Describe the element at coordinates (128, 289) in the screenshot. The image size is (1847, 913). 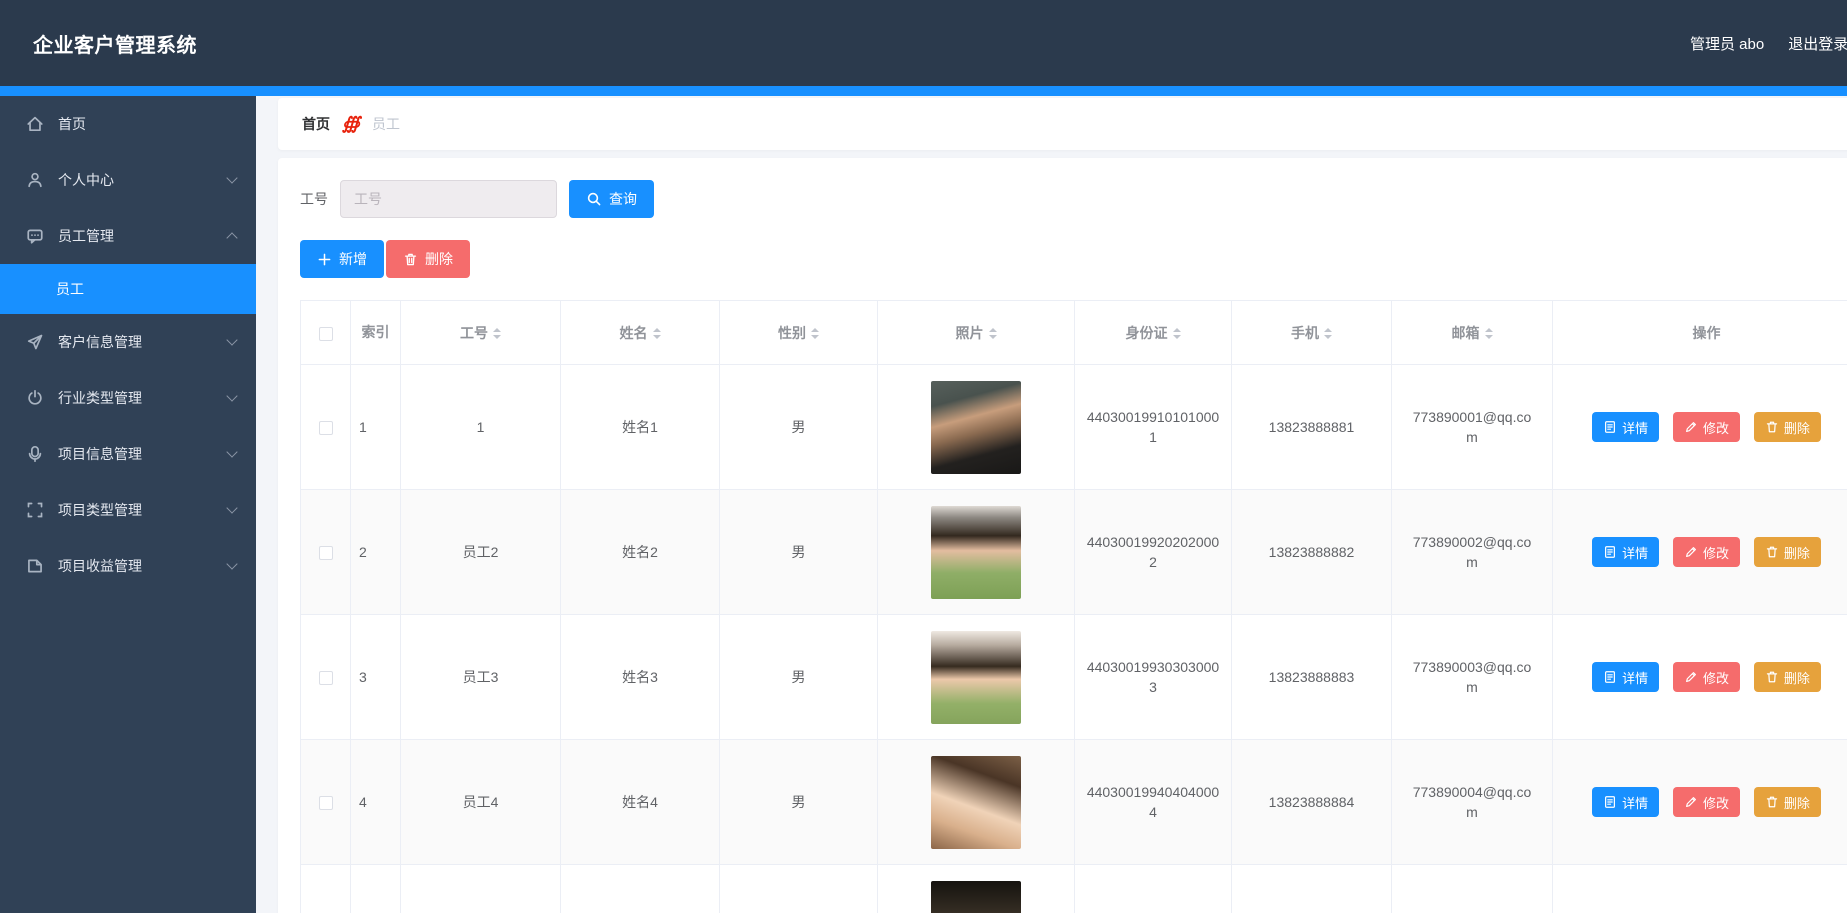
I see `sidebar-subitem-employee: 员工` at that location.